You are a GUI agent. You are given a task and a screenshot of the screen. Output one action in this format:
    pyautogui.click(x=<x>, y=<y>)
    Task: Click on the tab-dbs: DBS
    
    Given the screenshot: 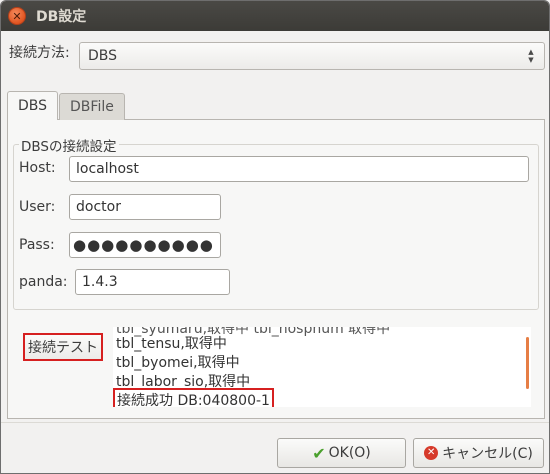 What is the action you would take?
    pyautogui.click(x=33, y=105)
    